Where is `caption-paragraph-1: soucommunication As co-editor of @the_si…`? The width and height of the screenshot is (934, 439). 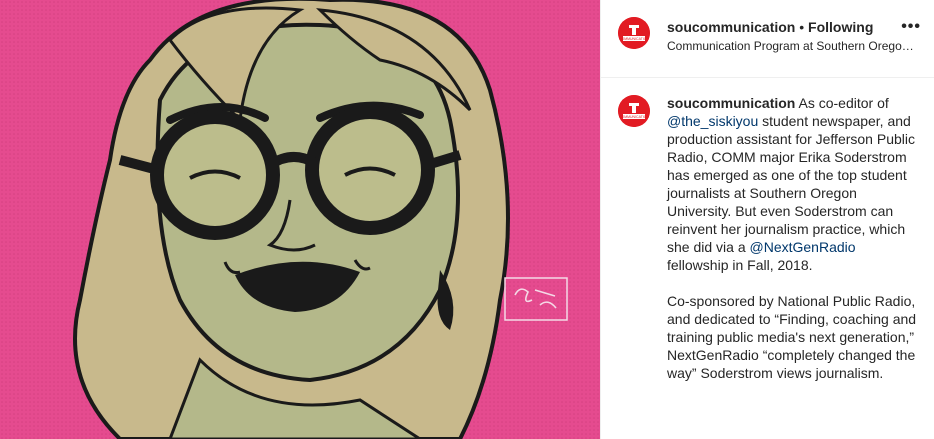
caption-paragraph-1: soucommunication As co-editor of @the_si… is located at coordinates (793, 184).